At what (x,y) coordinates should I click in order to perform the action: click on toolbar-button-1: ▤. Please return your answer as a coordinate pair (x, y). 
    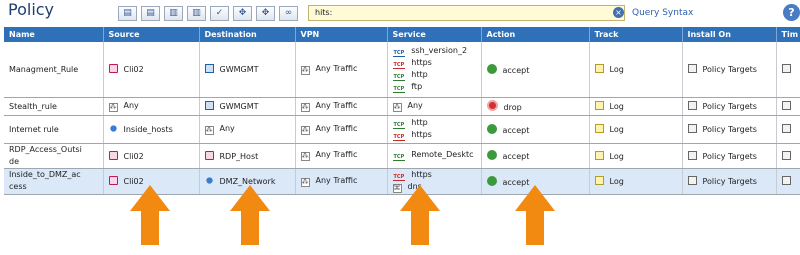
    Looking at the image, I should click on (127, 13).